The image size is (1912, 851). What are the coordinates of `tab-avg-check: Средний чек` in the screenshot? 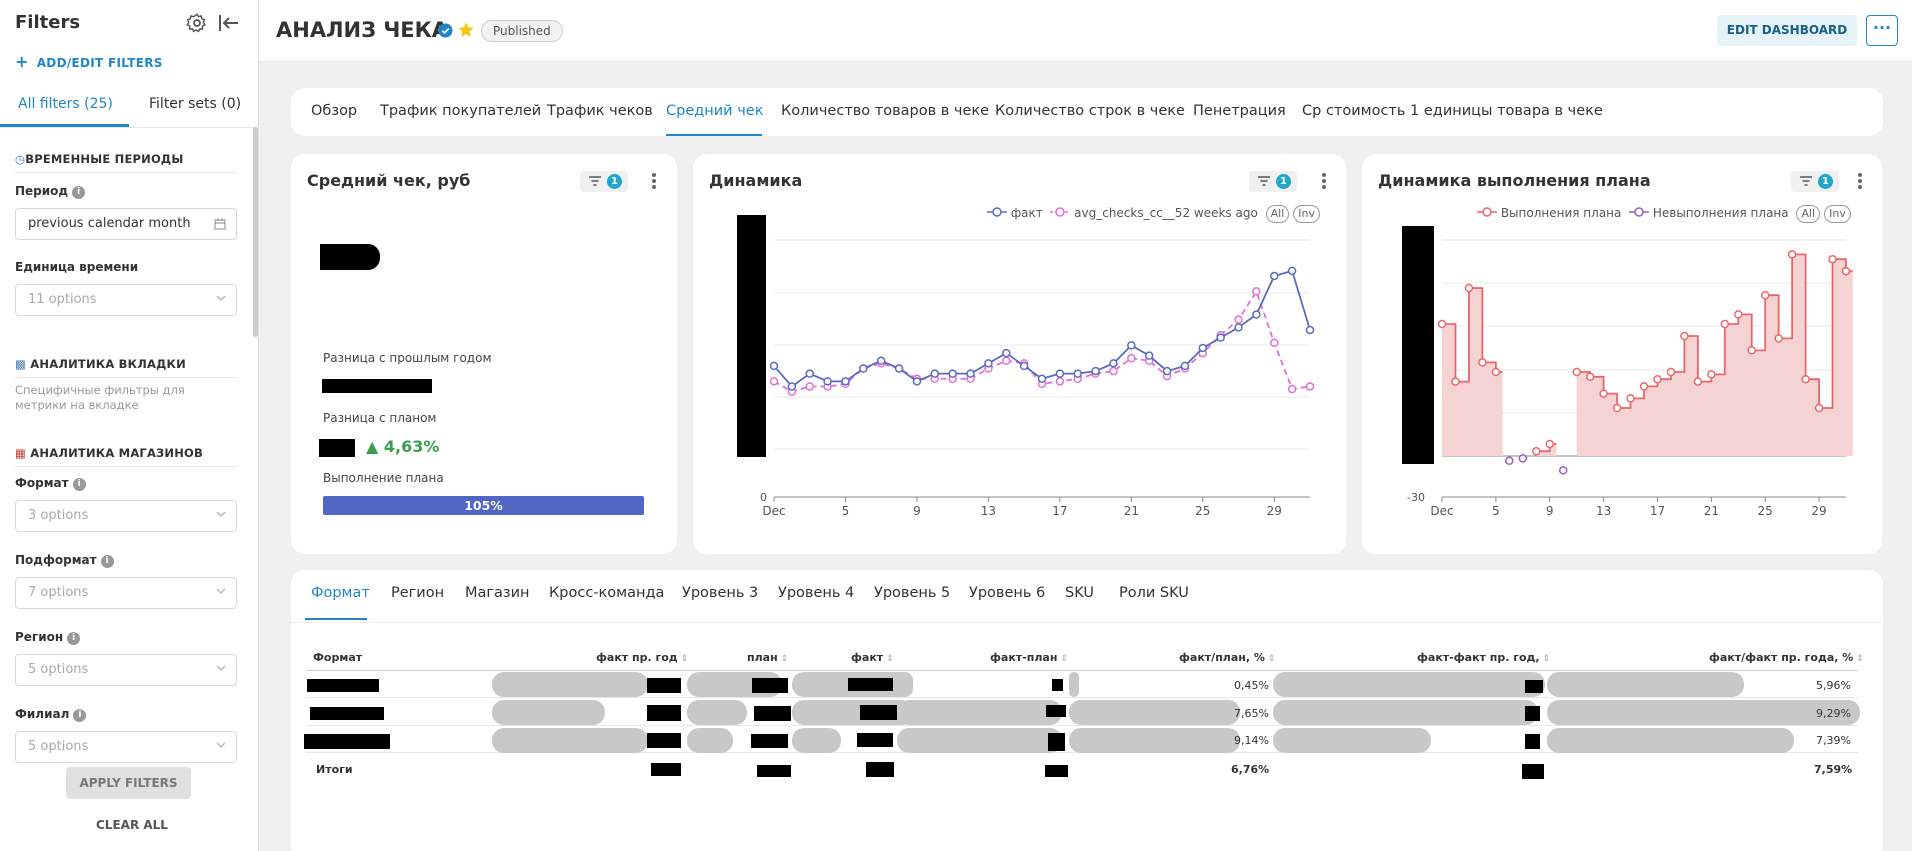 It's located at (714, 111).